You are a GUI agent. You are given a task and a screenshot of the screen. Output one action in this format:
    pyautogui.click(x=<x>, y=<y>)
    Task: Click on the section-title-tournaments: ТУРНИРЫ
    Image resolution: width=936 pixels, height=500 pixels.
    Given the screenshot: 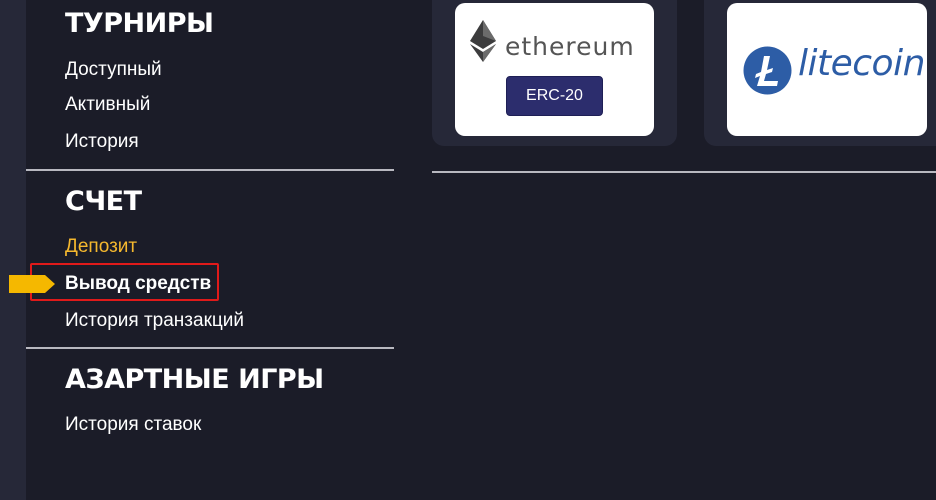 What is the action you would take?
    pyautogui.click(x=139, y=23)
    